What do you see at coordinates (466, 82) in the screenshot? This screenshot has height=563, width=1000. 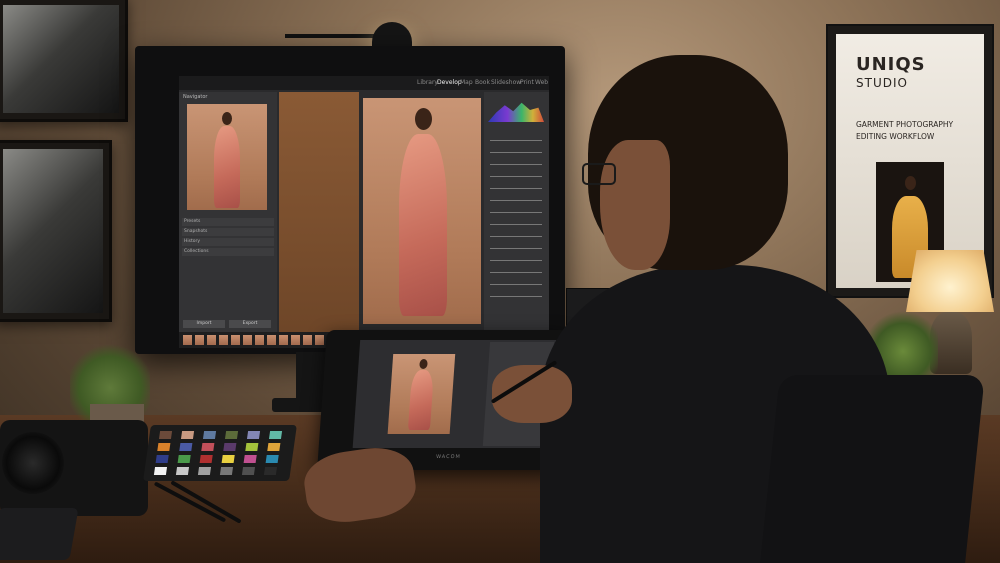 I see `module-map: Map` at bounding box center [466, 82].